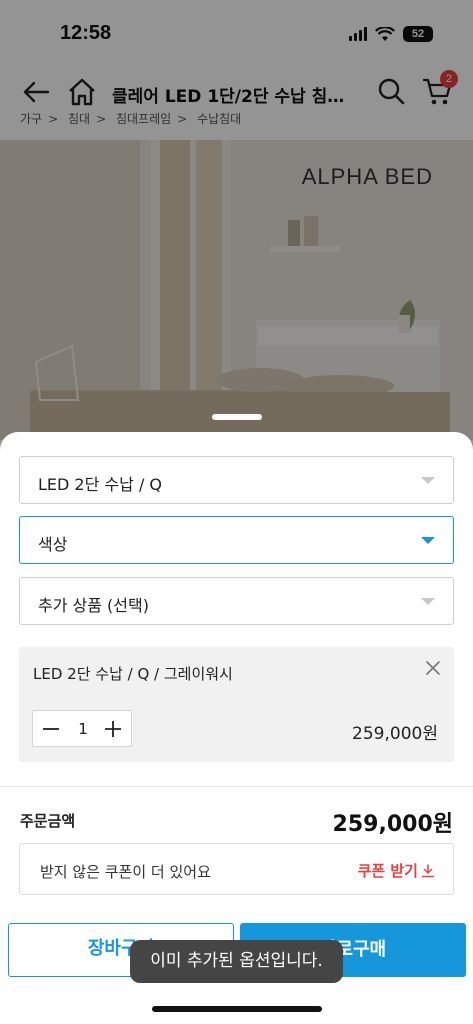  Describe the element at coordinates (113, 729) in the screenshot. I see `plus-icon` at that location.